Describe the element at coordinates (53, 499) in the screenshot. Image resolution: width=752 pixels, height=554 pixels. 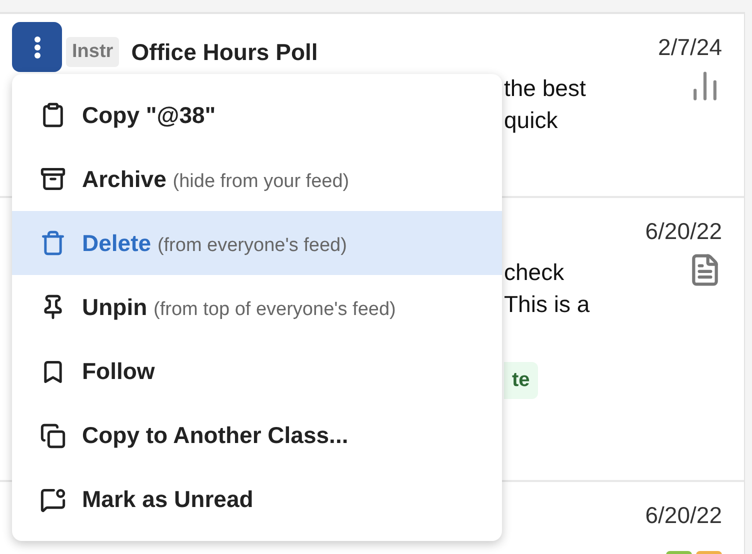
I see `chat-bubble-dot-icon` at that location.